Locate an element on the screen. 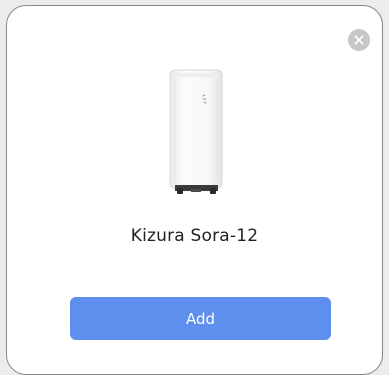  close-button is located at coordinates (359, 40).